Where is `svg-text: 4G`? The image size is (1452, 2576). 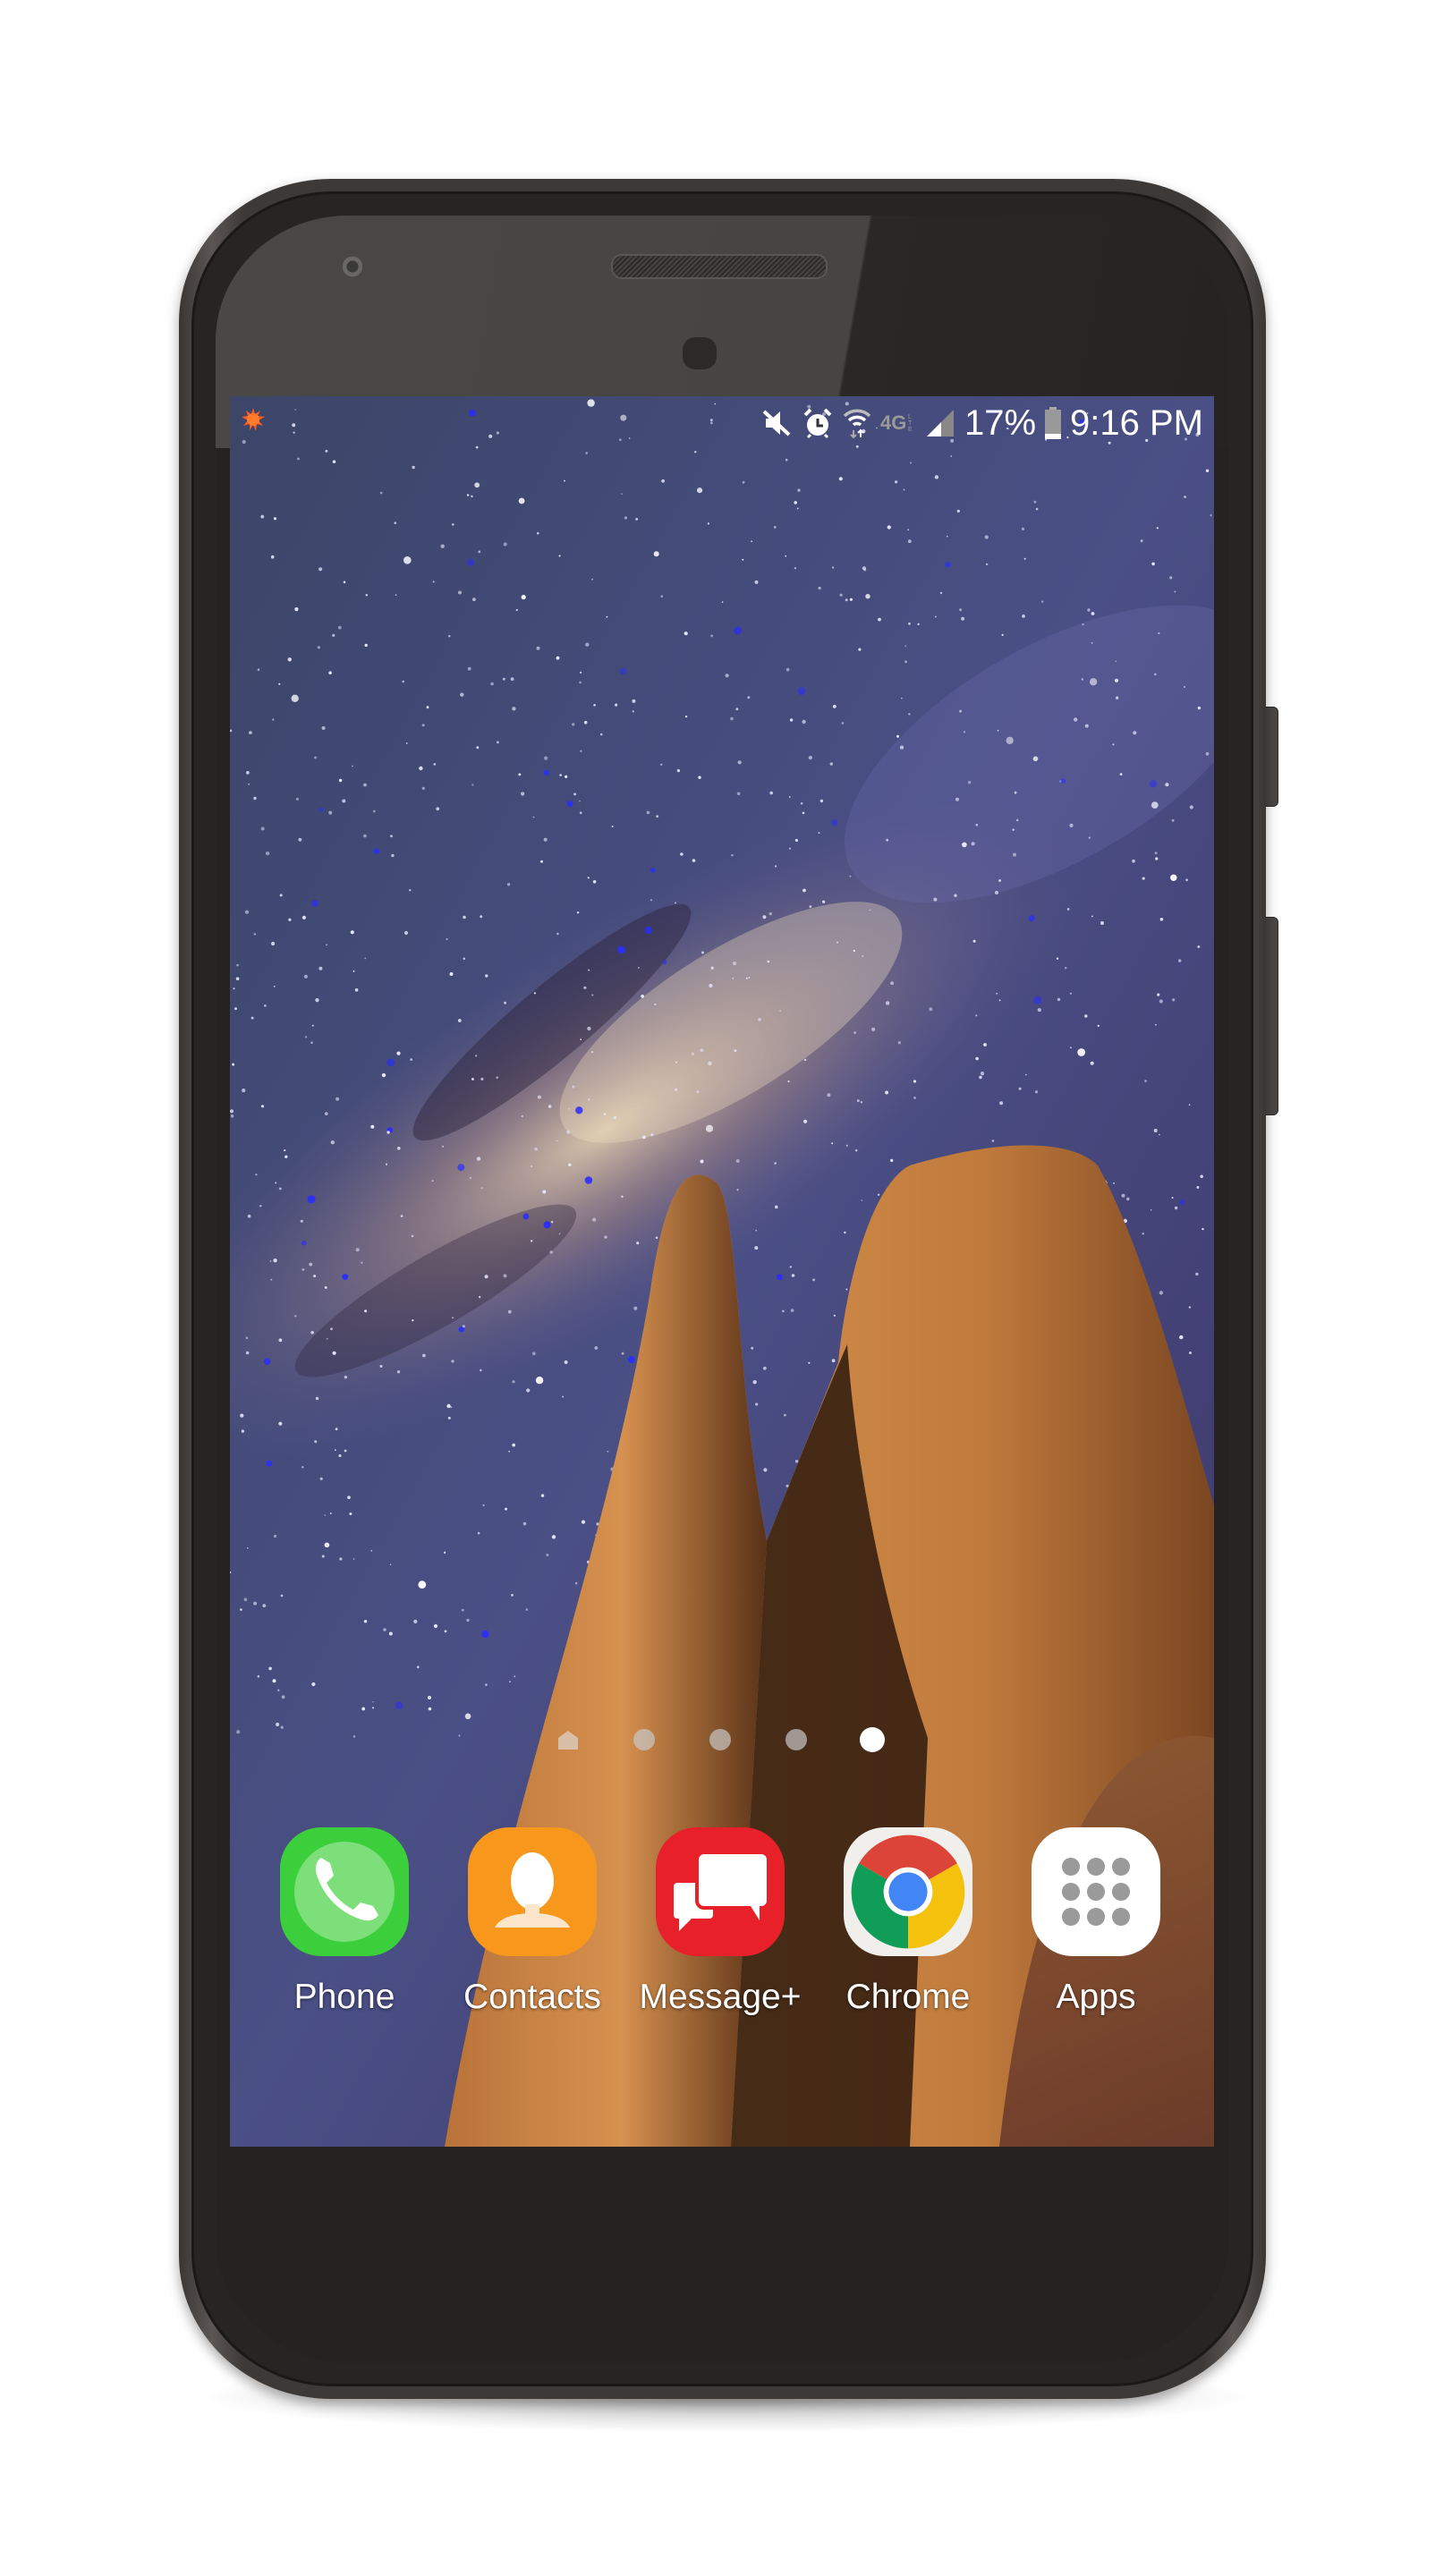 svg-text: 4G is located at coordinates (893, 422).